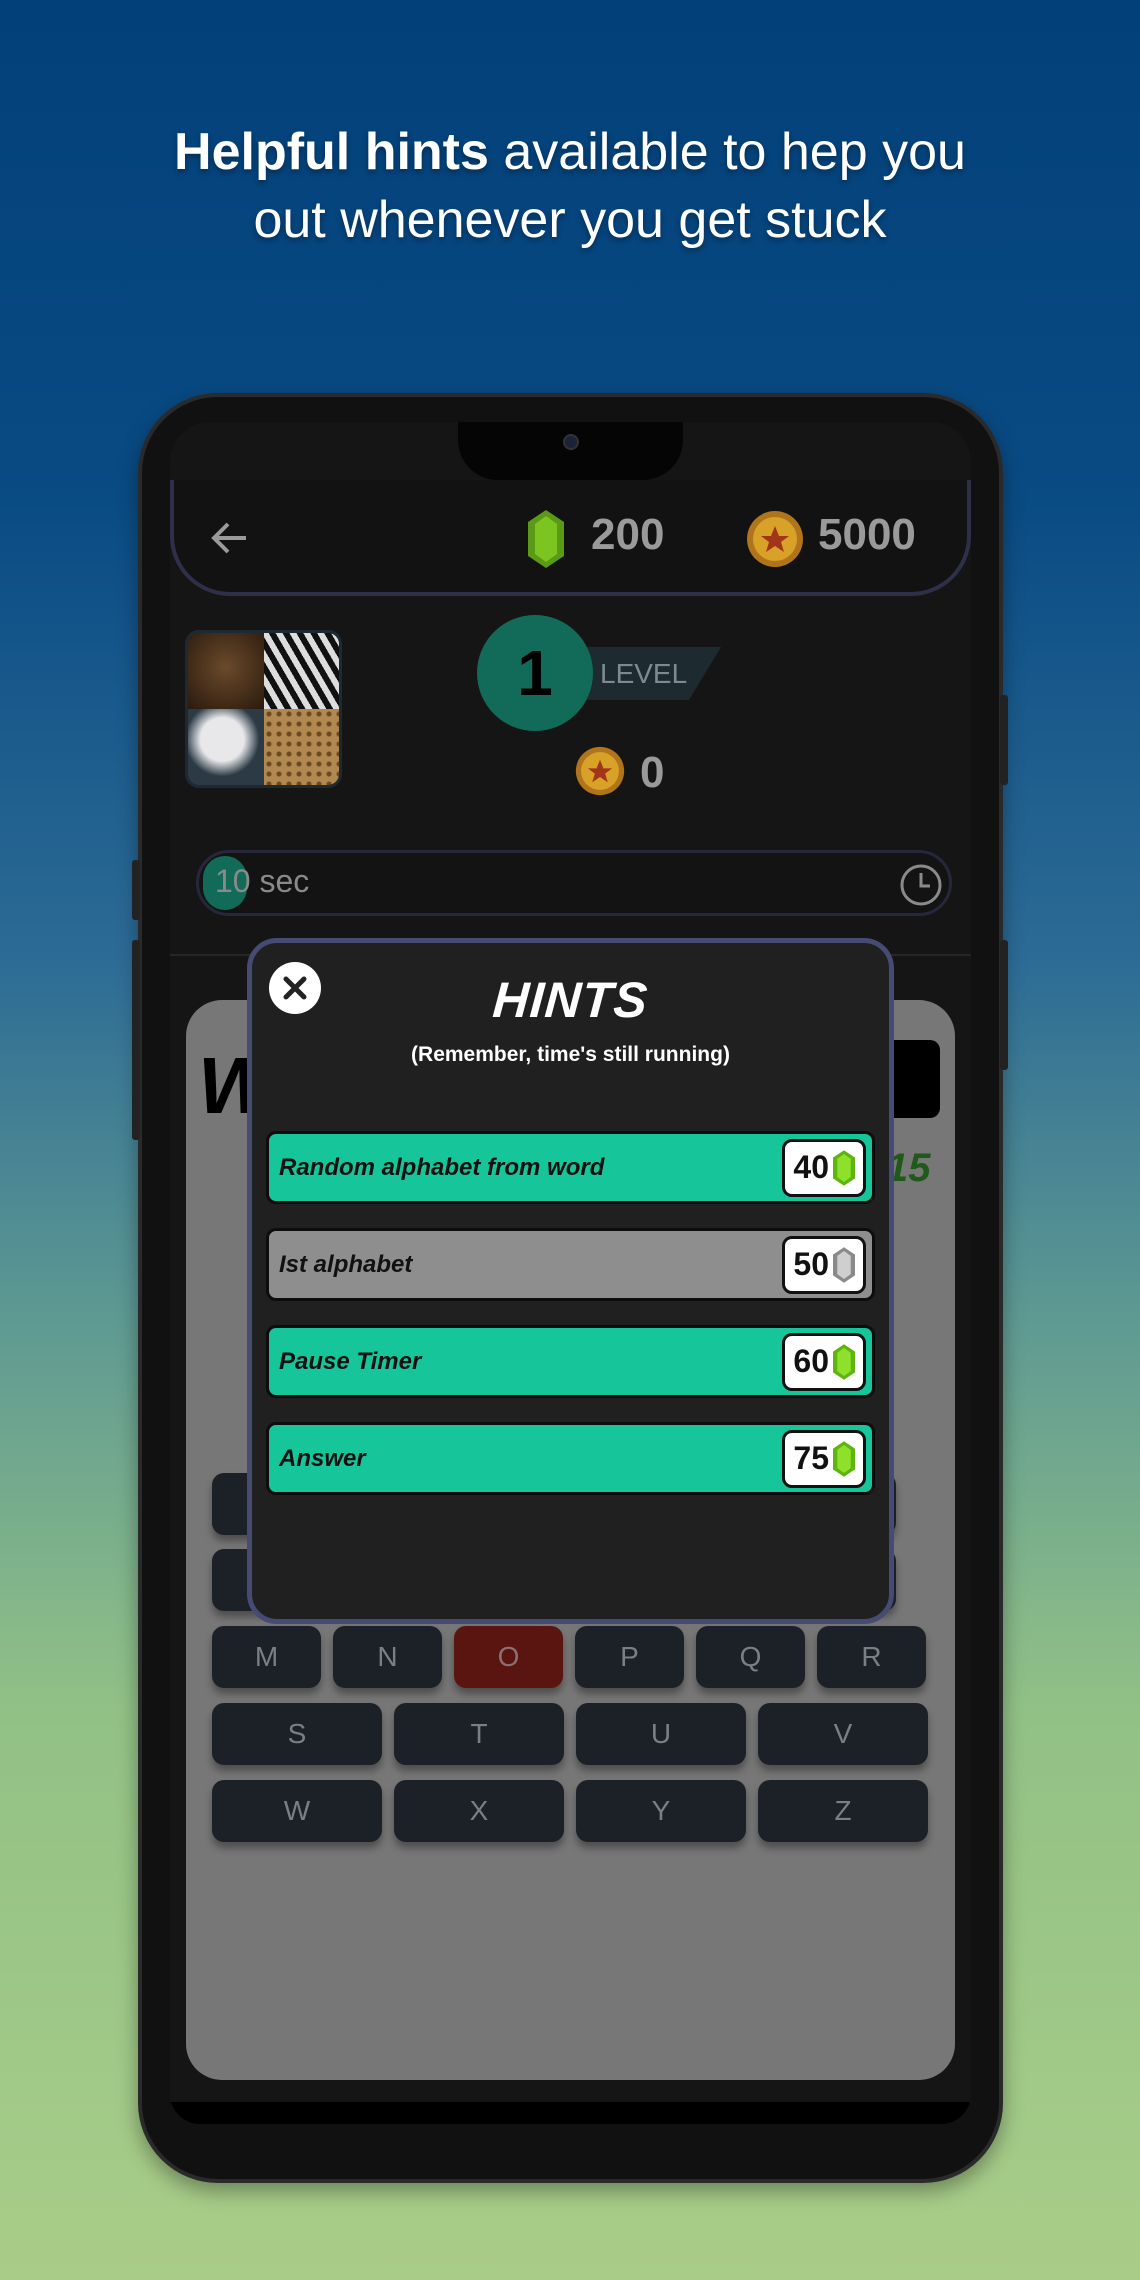 This screenshot has width=1140, height=2280. Describe the element at coordinates (331, 152) in the screenshot. I see `headline-bold: Helpful hints` at that location.